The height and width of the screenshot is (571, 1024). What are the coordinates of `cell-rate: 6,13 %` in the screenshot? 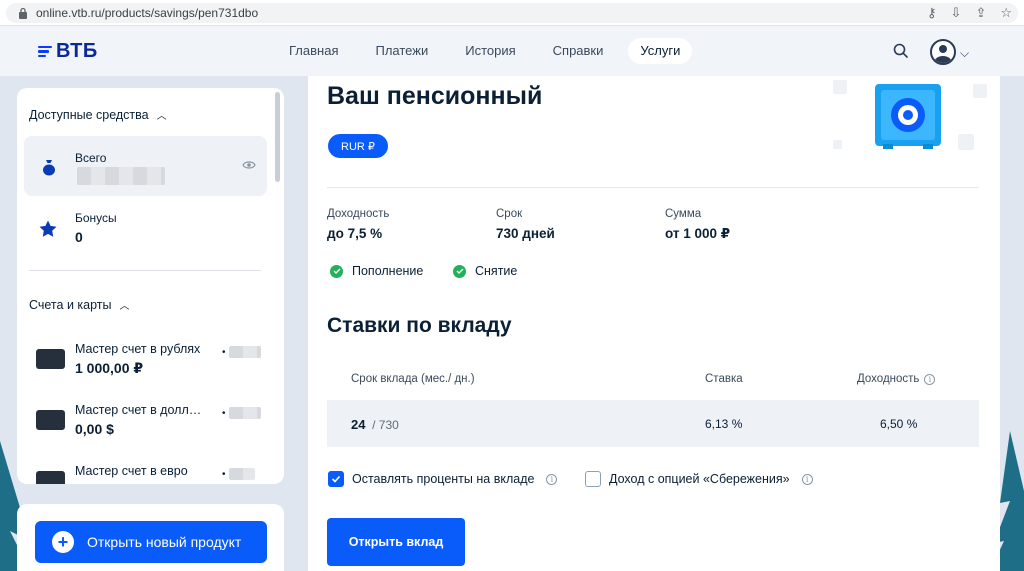 It's located at (724, 424).